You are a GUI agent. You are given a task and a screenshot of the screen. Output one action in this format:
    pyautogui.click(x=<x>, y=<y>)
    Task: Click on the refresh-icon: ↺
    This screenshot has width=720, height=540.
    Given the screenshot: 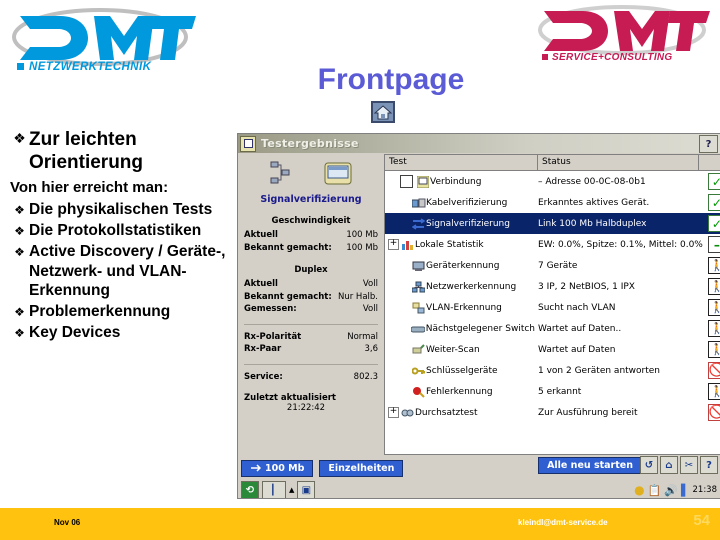 What is the action you would take?
    pyautogui.click(x=649, y=465)
    